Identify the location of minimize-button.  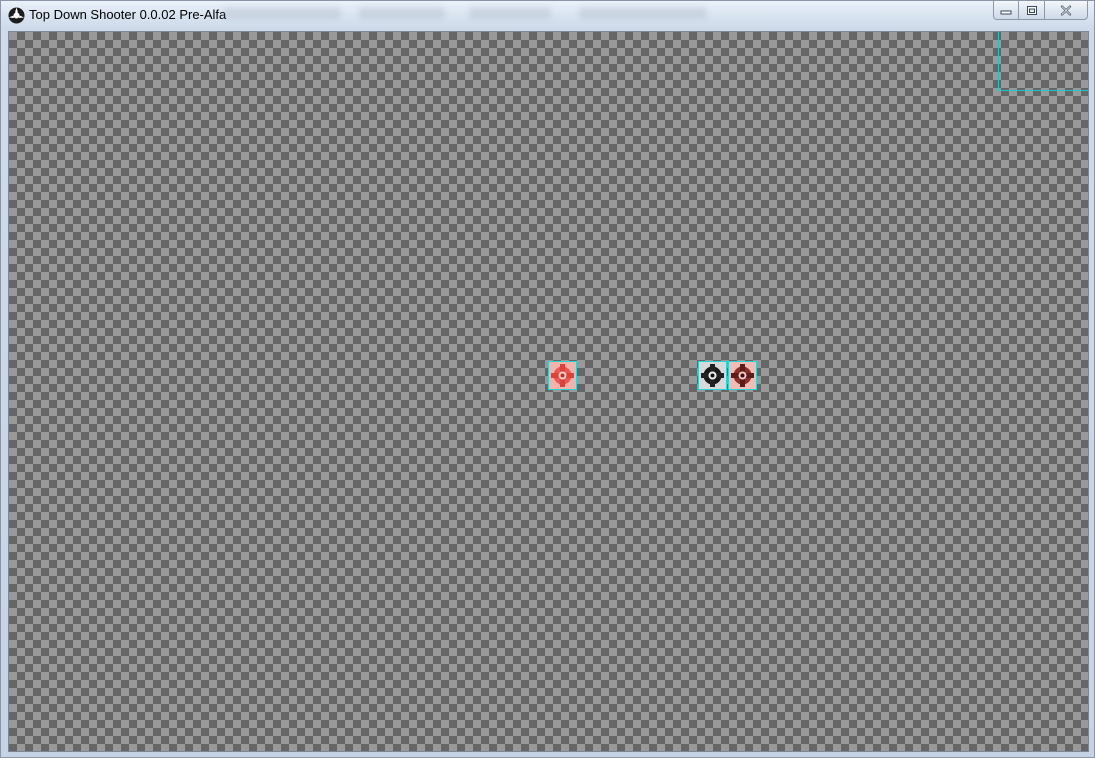
(1006, 10).